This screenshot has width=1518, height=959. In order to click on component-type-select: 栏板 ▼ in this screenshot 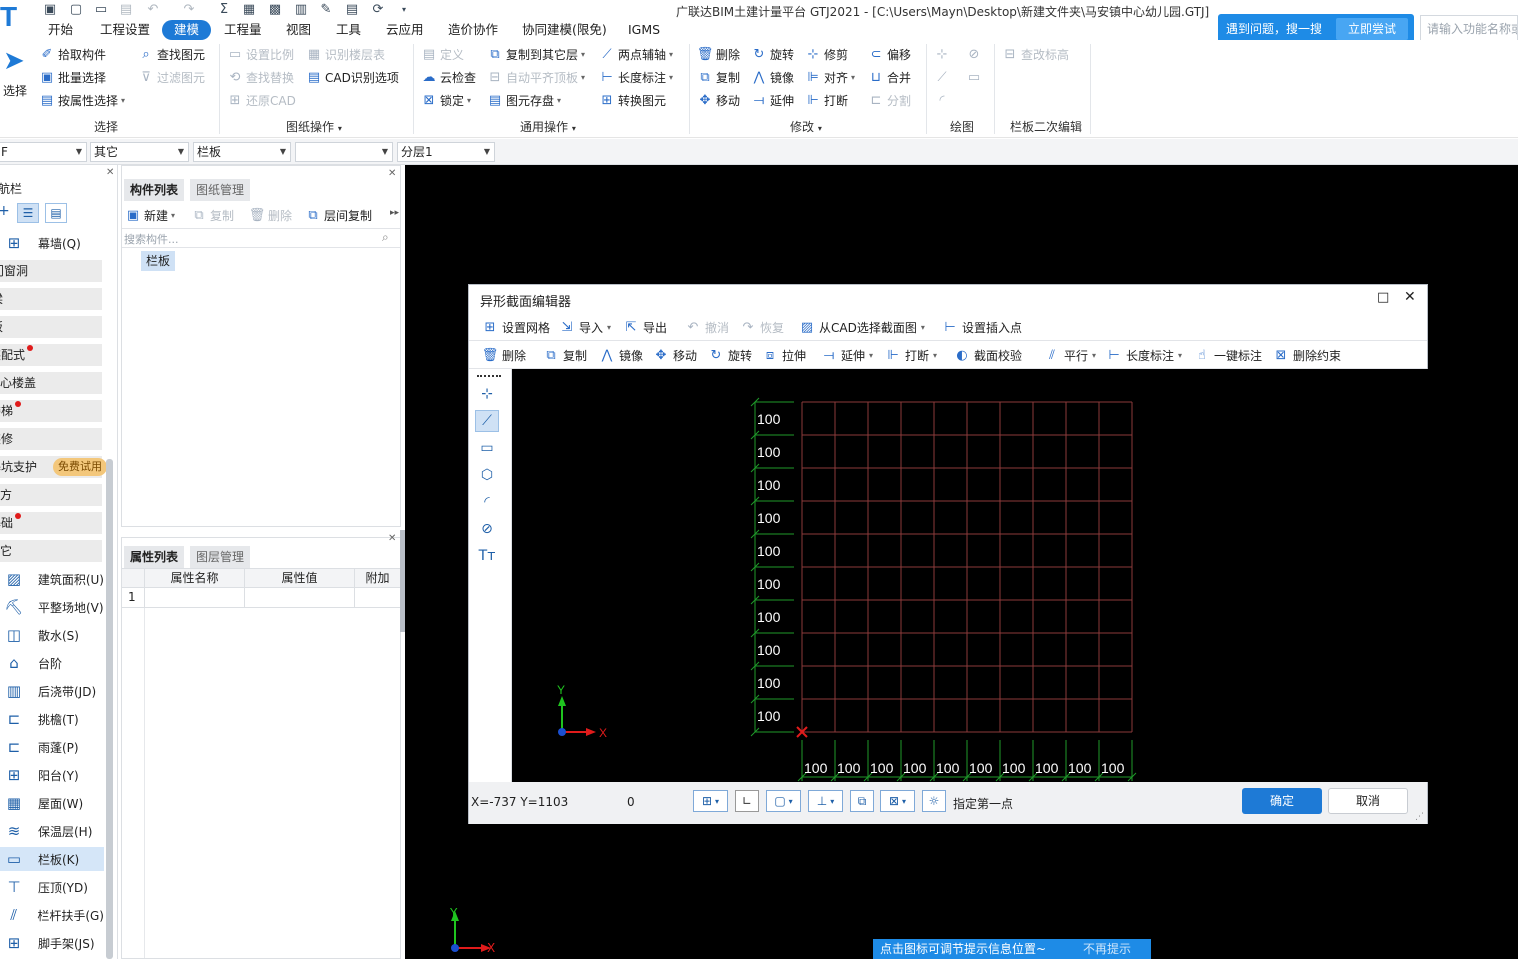, I will do `click(242, 152)`.